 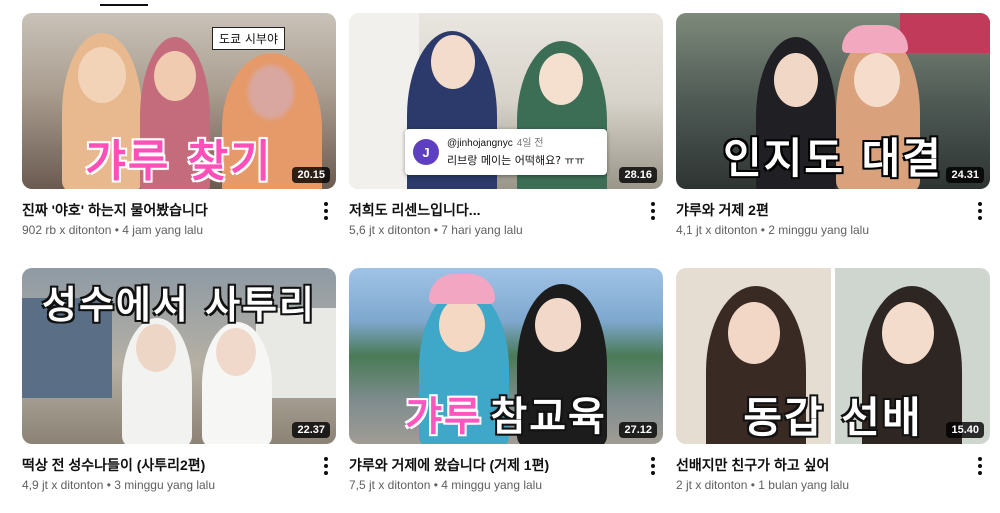 What do you see at coordinates (638, 430) in the screenshot?
I see `duration-badge: 27.12` at bounding box center [638, 430].